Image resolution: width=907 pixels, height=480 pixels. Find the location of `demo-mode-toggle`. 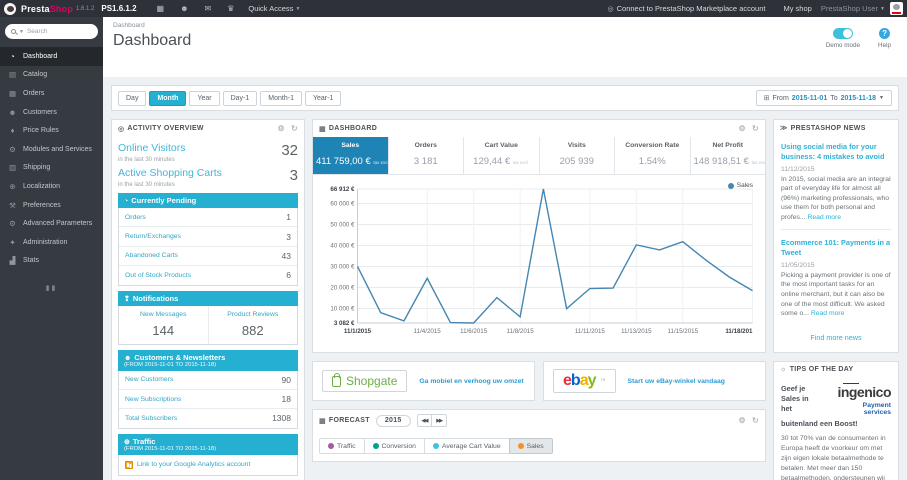

demo-mode-toggle is located at coordinates (842, 33).